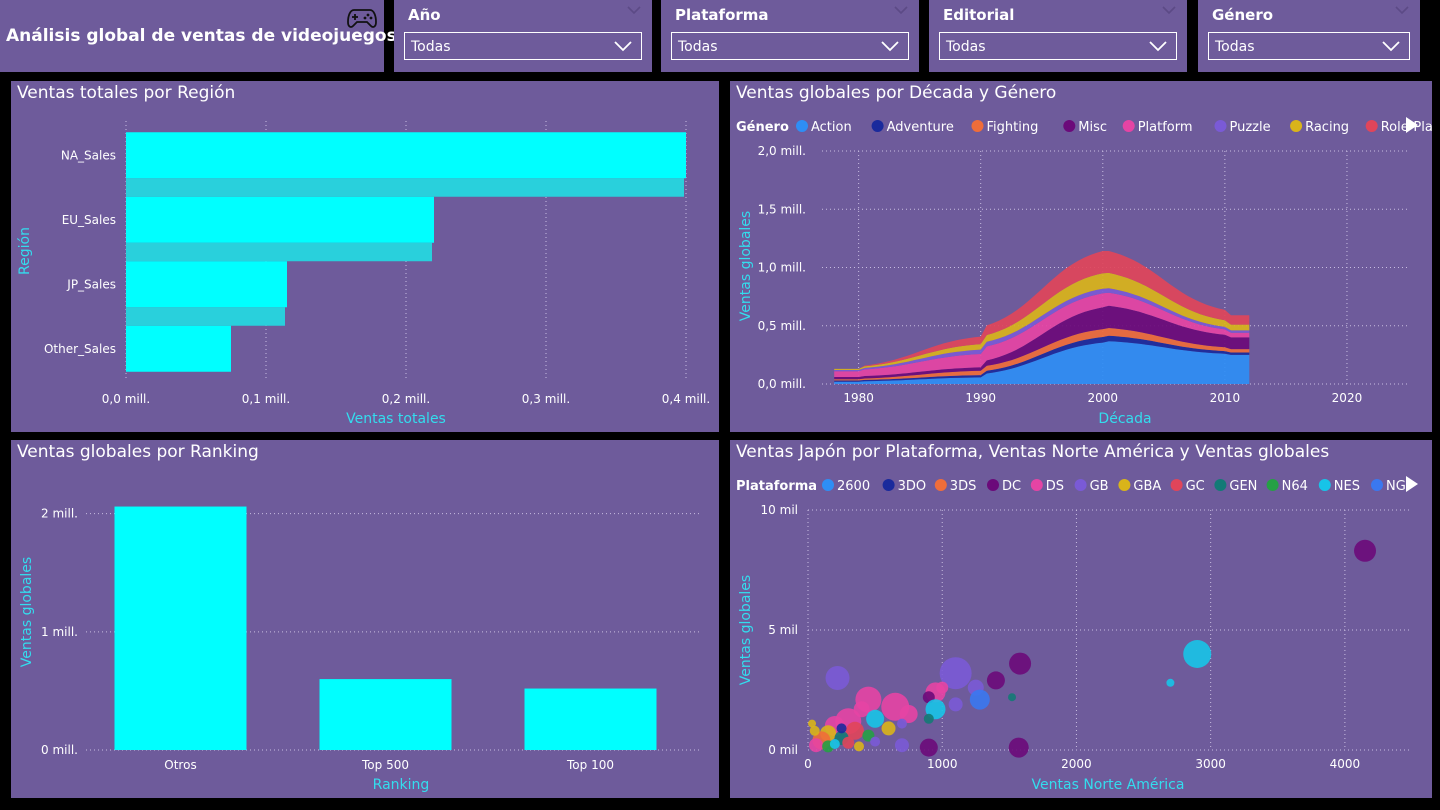 This screenshot has height=810, width=1440. What do you see at coordinates (783, 630) in the screenshot?
I see `y-tick-label: 5 mil` at bounding box center [783, 630].